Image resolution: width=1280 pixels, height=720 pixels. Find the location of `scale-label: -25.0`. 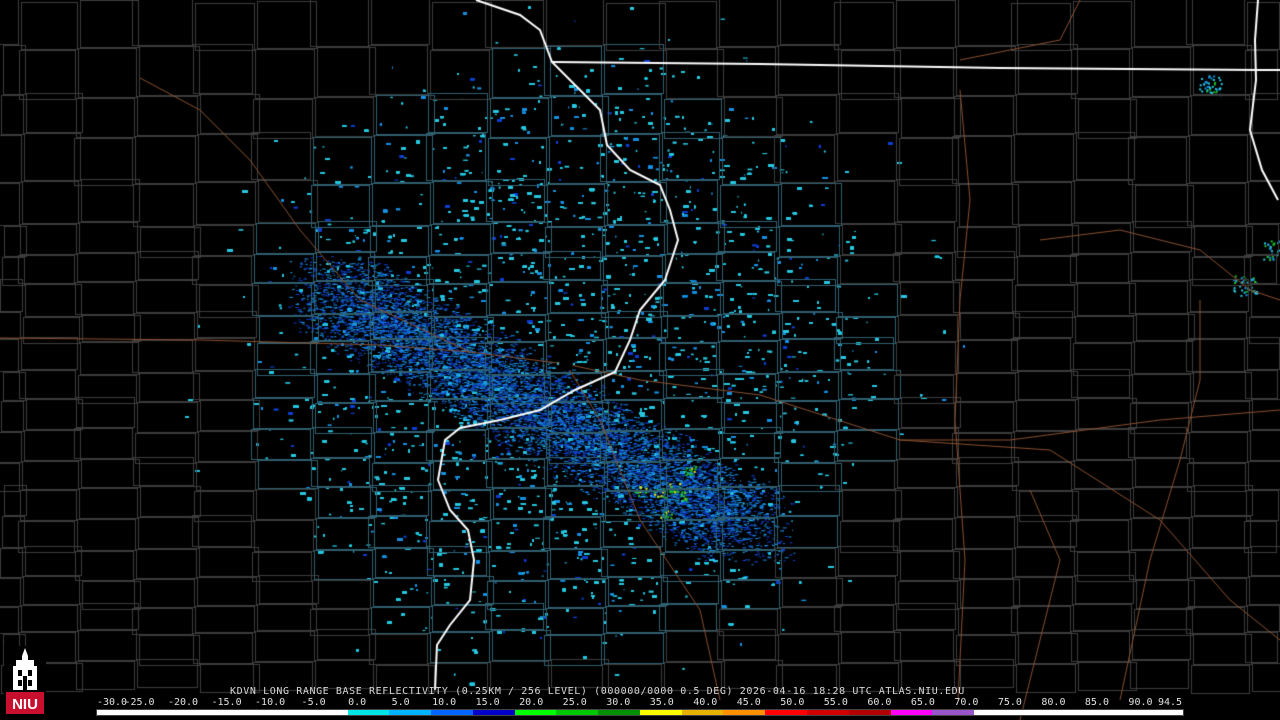

scale-label: -25.0 is located at coordinates (139, 702).